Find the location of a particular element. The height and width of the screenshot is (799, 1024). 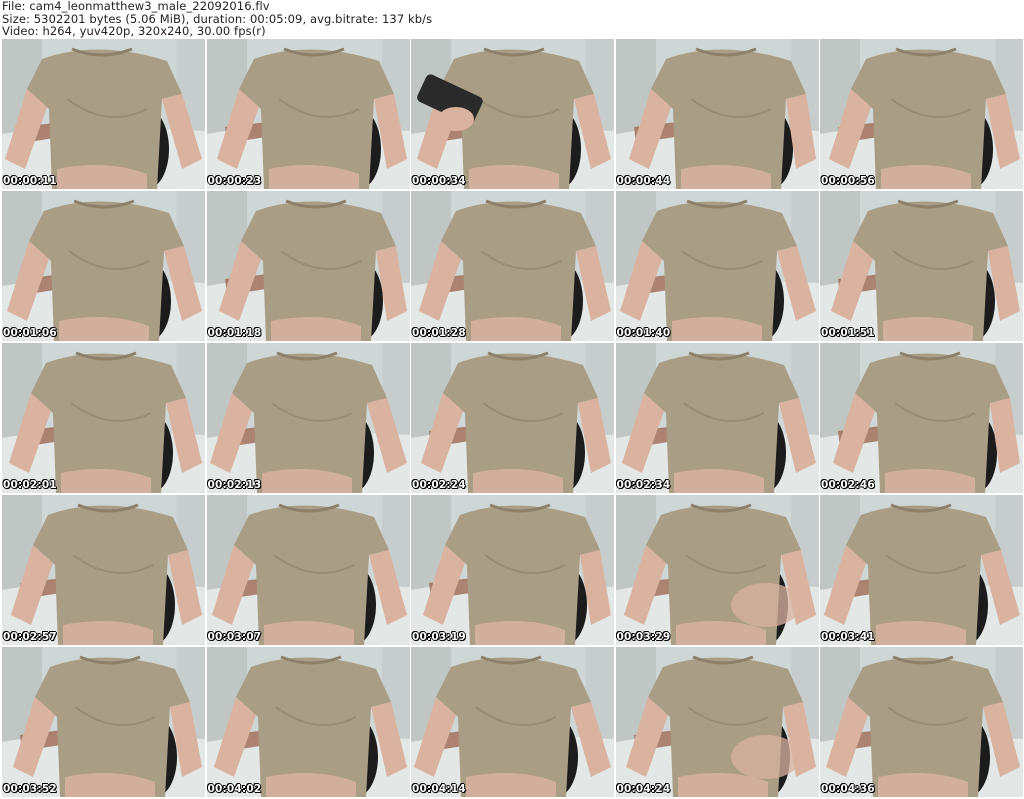

thumbnail-timestamp: 00:04:36 is located at coordinates (848, 789).